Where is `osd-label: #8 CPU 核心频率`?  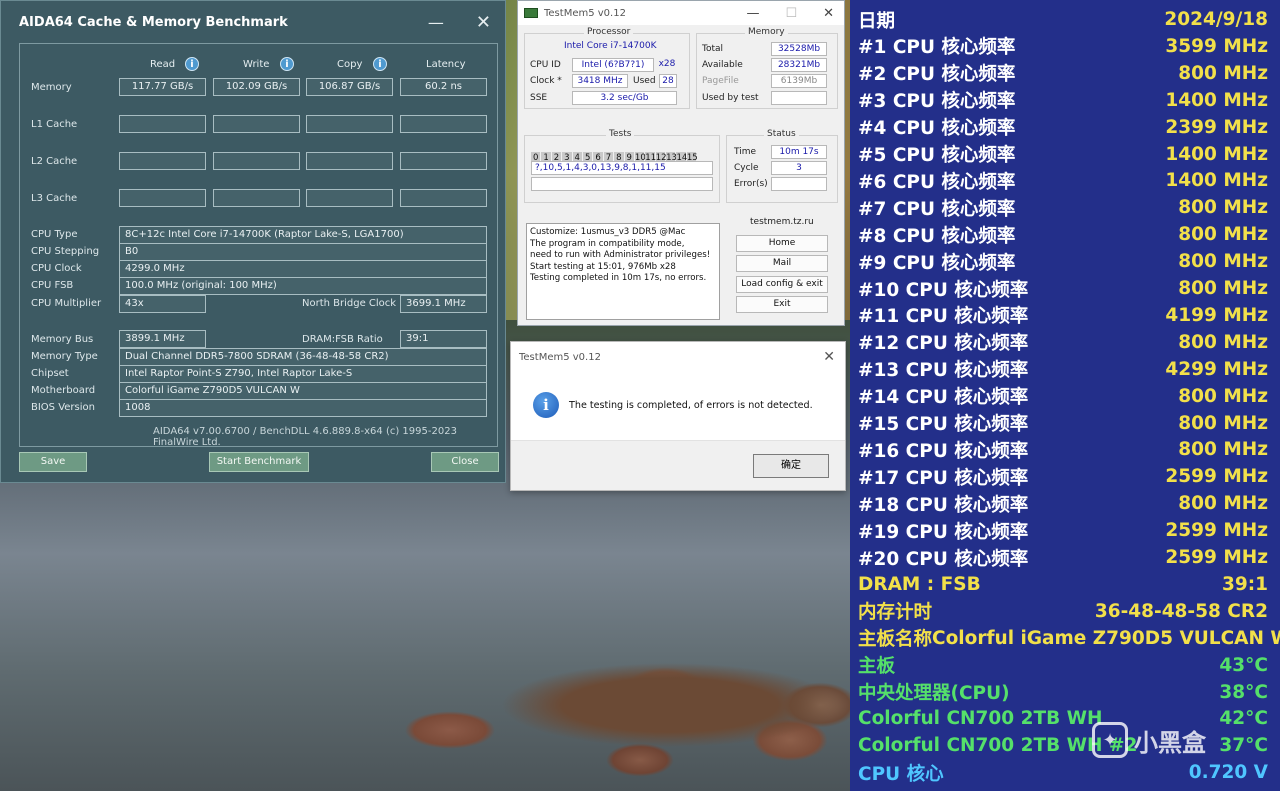
osd-label: #8 CPU 核心频率 is located at coordinates (937, 236).